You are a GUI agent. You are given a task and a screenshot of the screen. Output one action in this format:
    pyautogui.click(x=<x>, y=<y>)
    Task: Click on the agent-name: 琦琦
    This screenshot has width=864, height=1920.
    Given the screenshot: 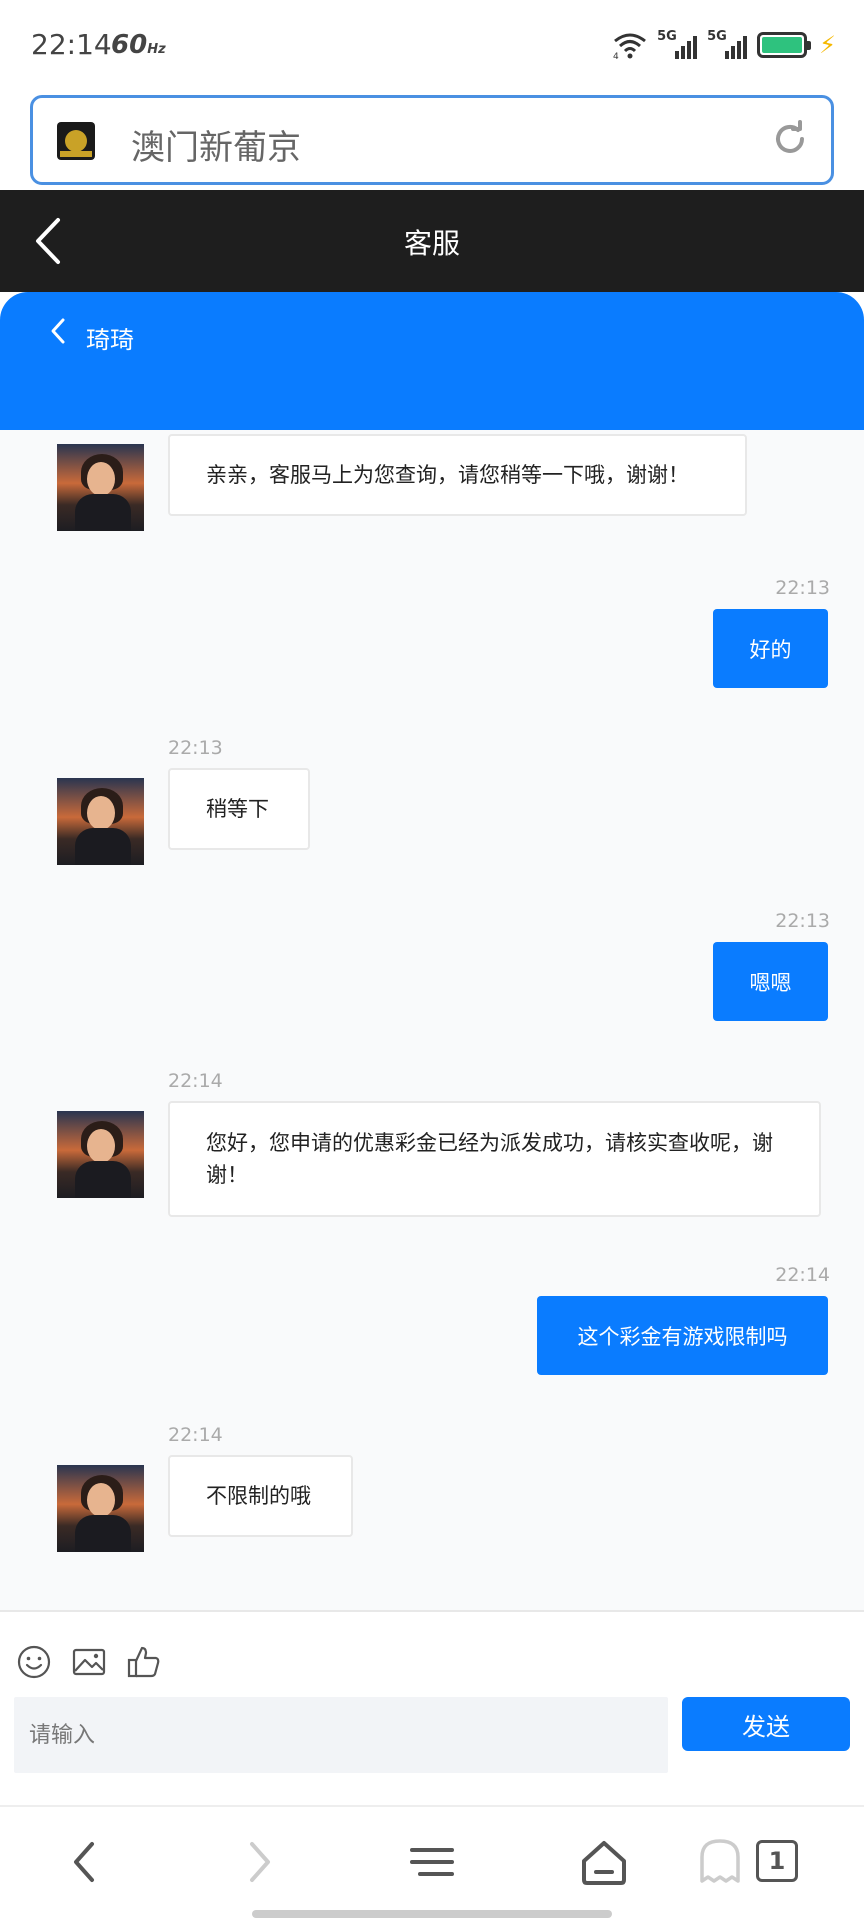 What is the action you would take?
    pyautogui.click(x=110, y=340)
    